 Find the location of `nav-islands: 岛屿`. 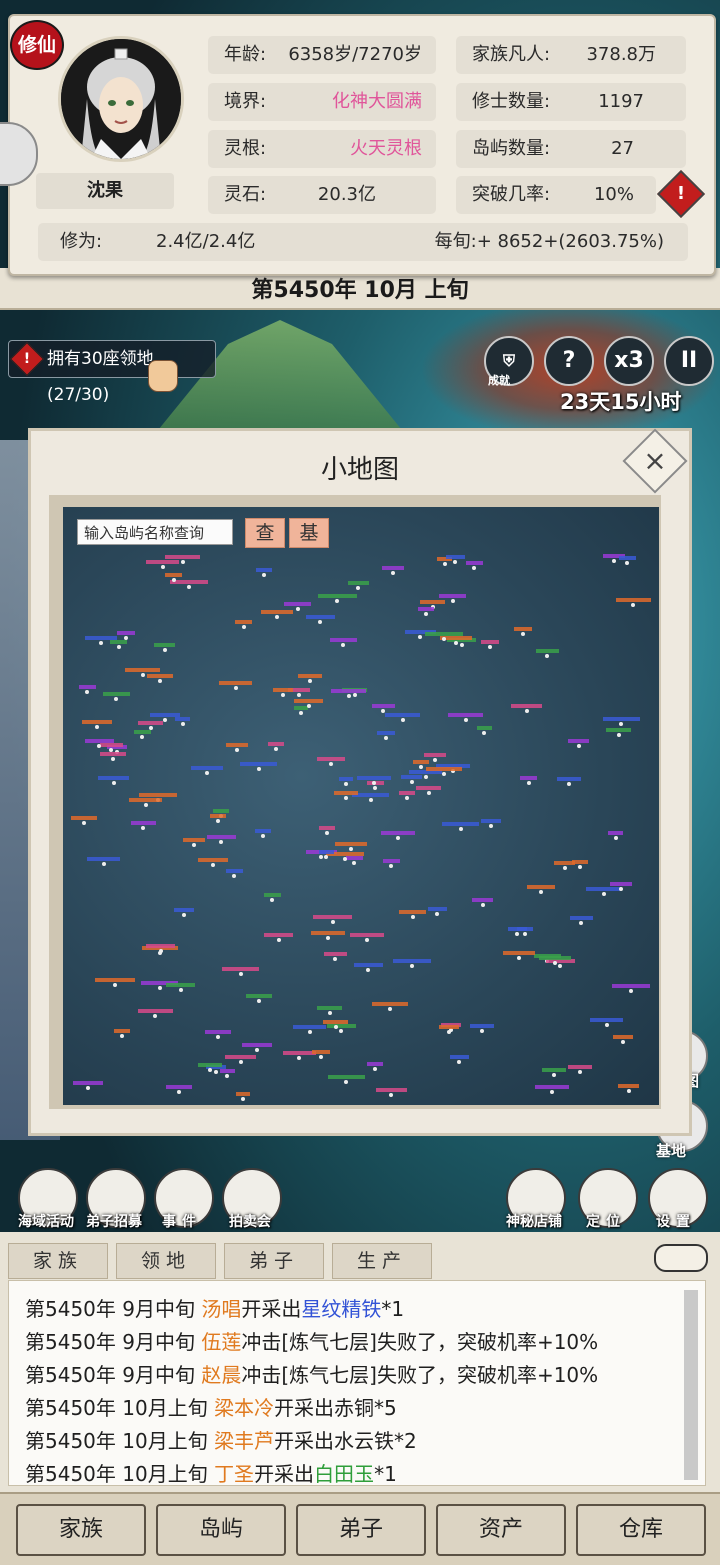

nav-islands: 岛屿 is located at coordinates (221, 1530).